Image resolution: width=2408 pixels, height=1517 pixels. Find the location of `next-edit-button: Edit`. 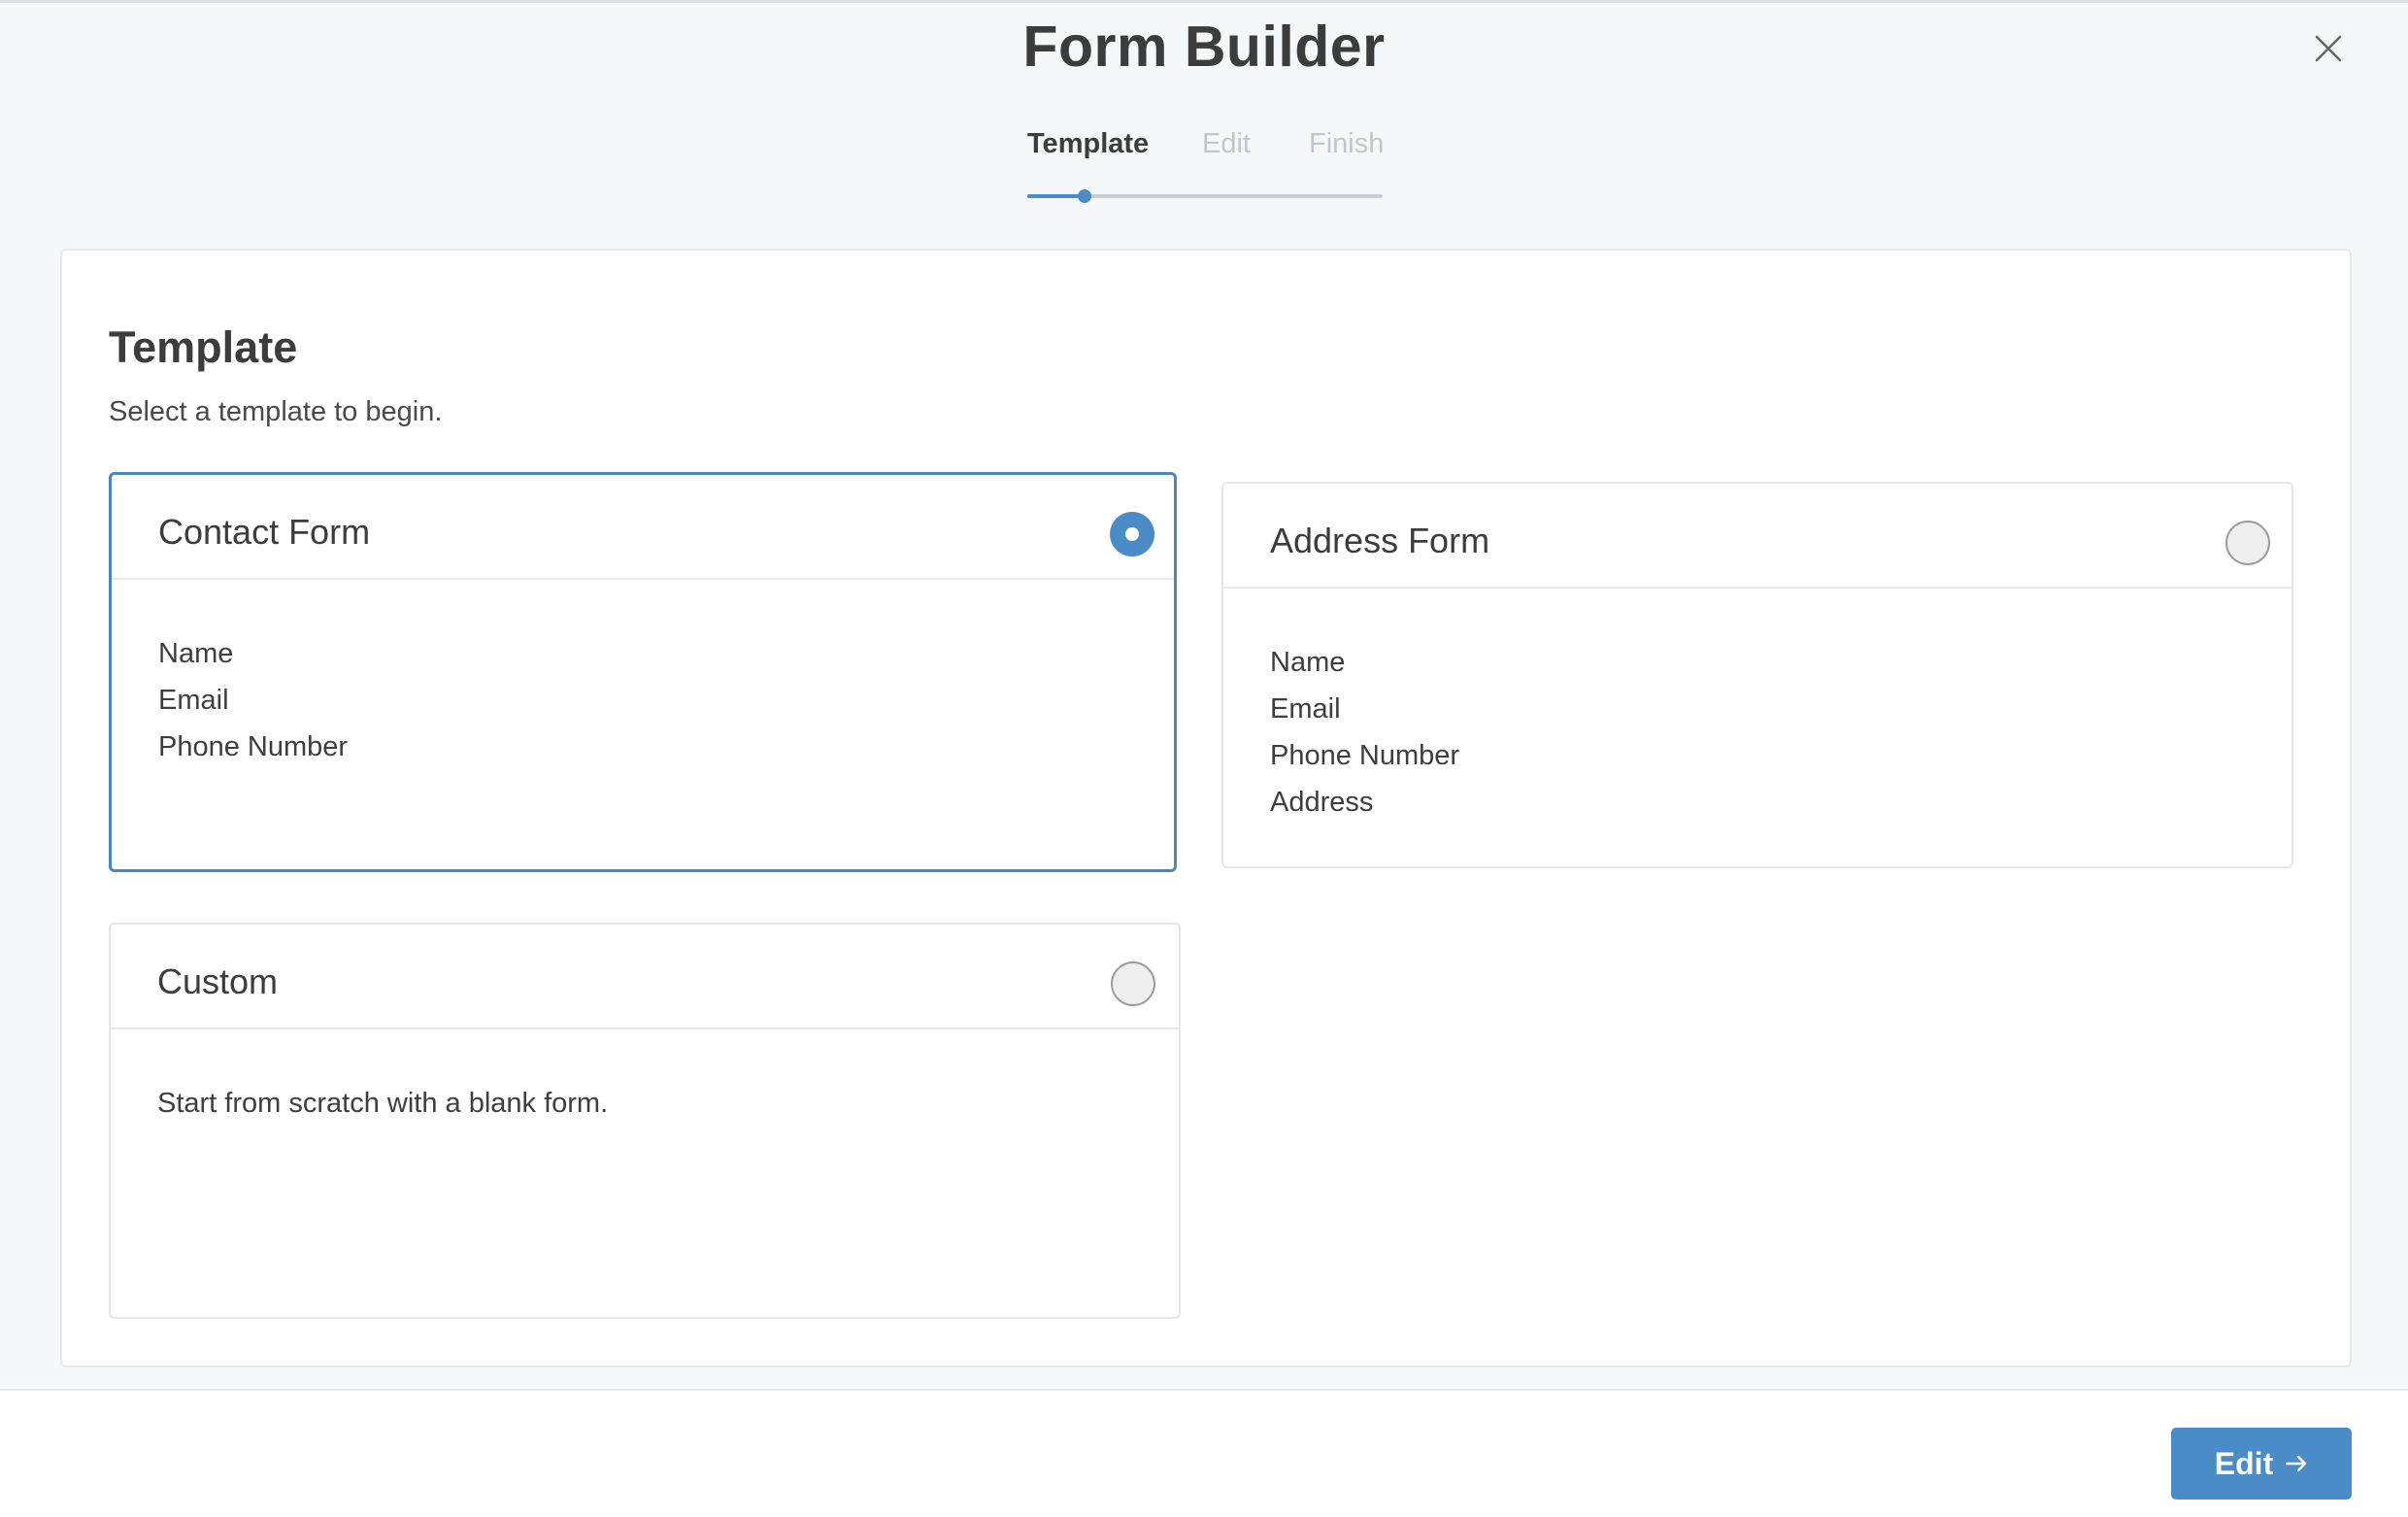

next-edit-button: Edit is located at coordinates (2261, 1464).